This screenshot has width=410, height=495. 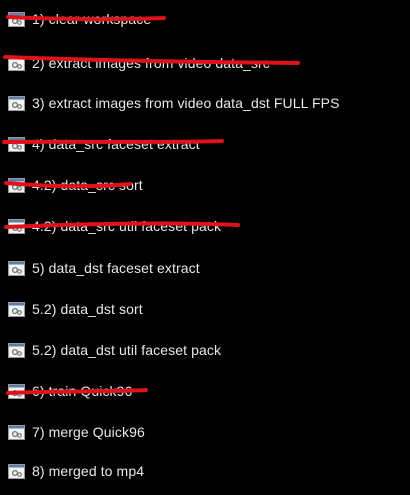 I want to click on file-item-label: 1) clear workspace, so click(x=92, y=19).